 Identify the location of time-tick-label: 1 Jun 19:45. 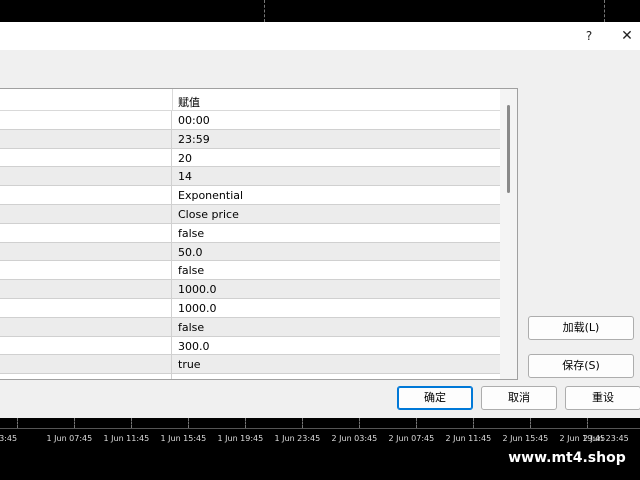
(240, 438).